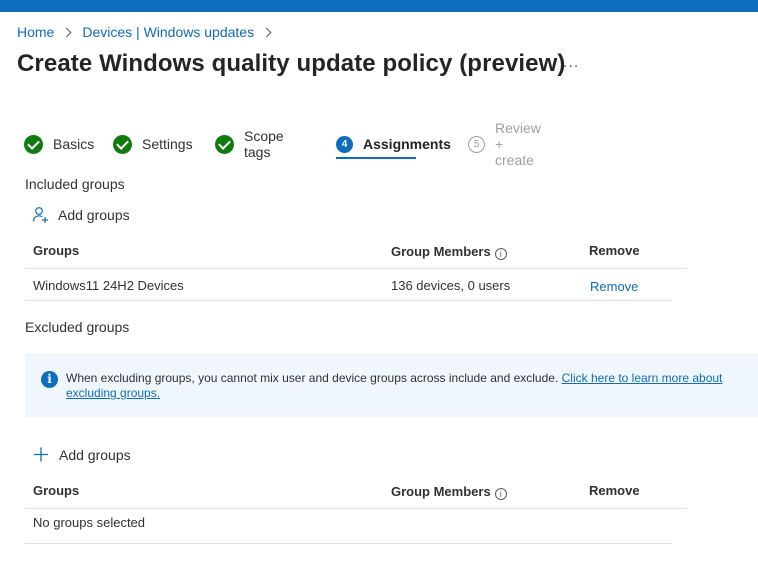 The height and width of the screenshot is (564, 758). I want to click on step-label: Settings, so click(167, 144).